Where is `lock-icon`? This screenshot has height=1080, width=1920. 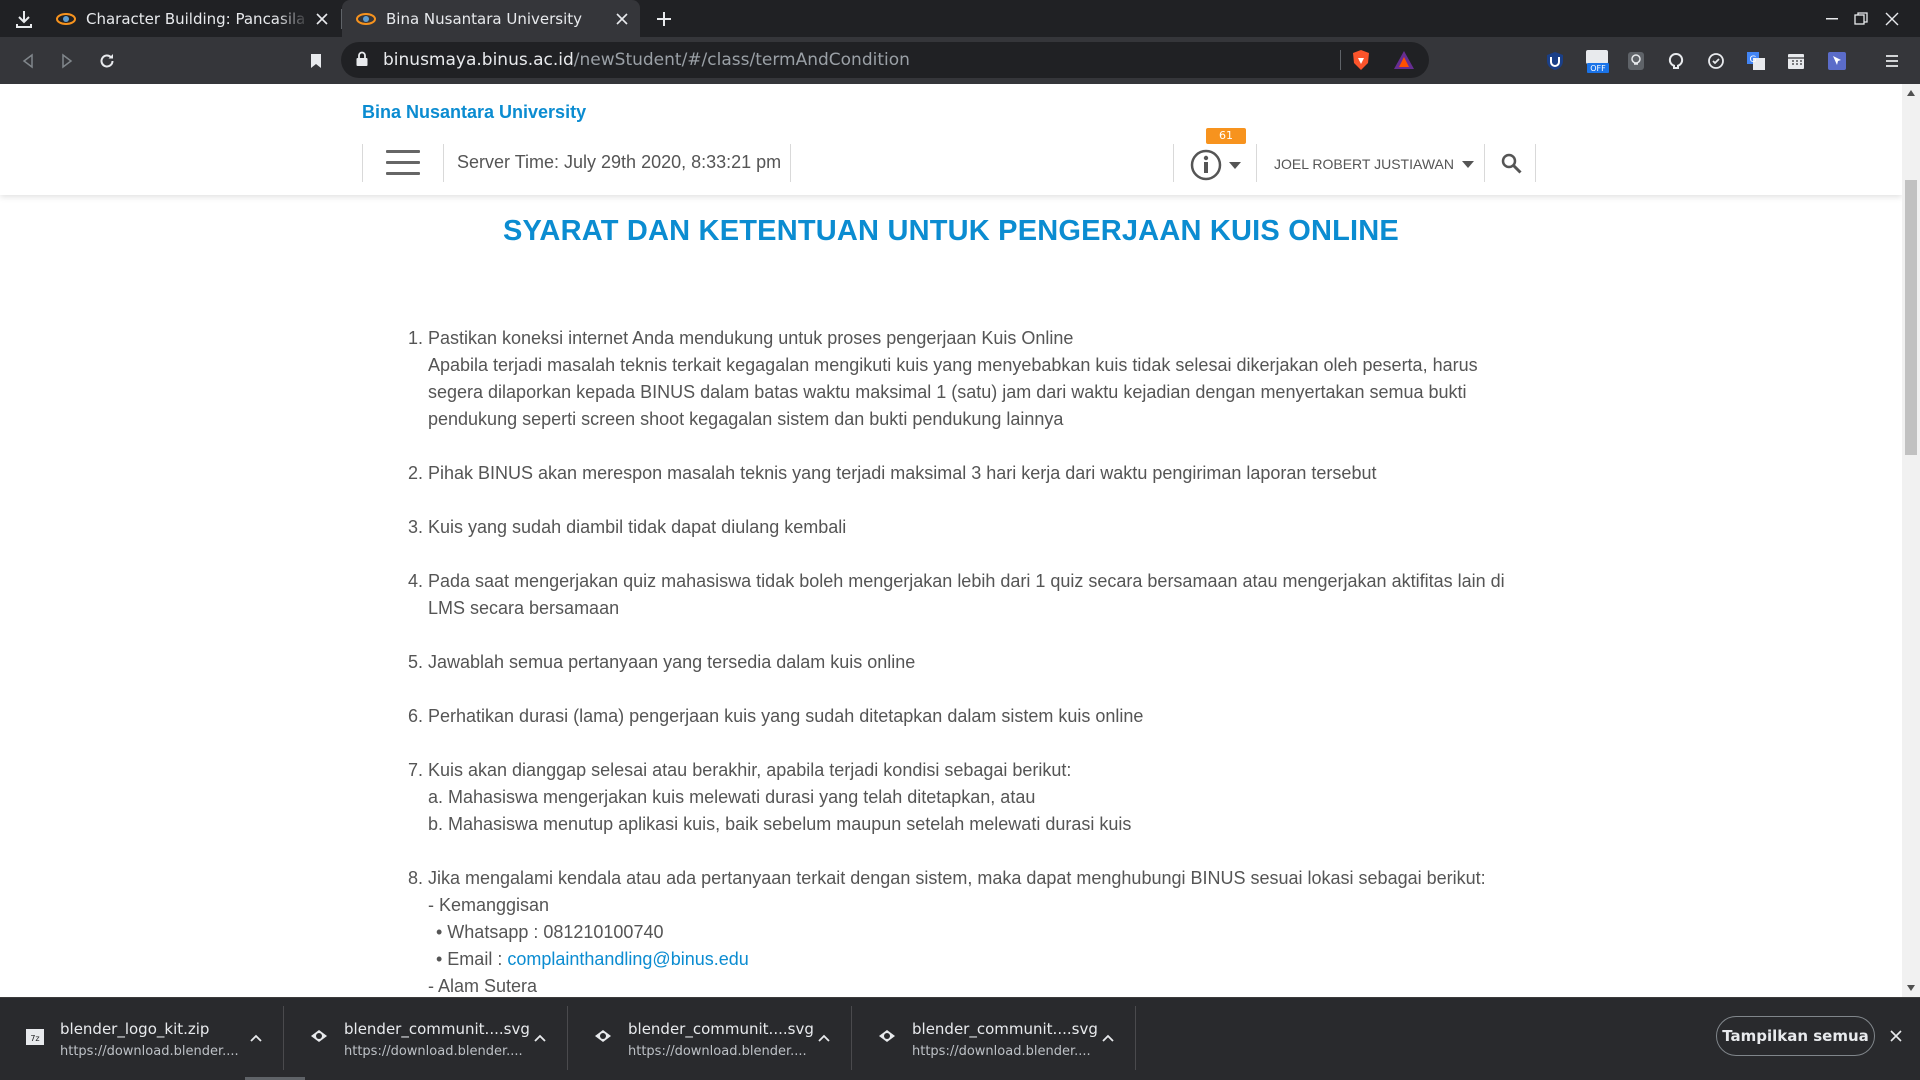 lock-icon is located at coordinates (362, 58).